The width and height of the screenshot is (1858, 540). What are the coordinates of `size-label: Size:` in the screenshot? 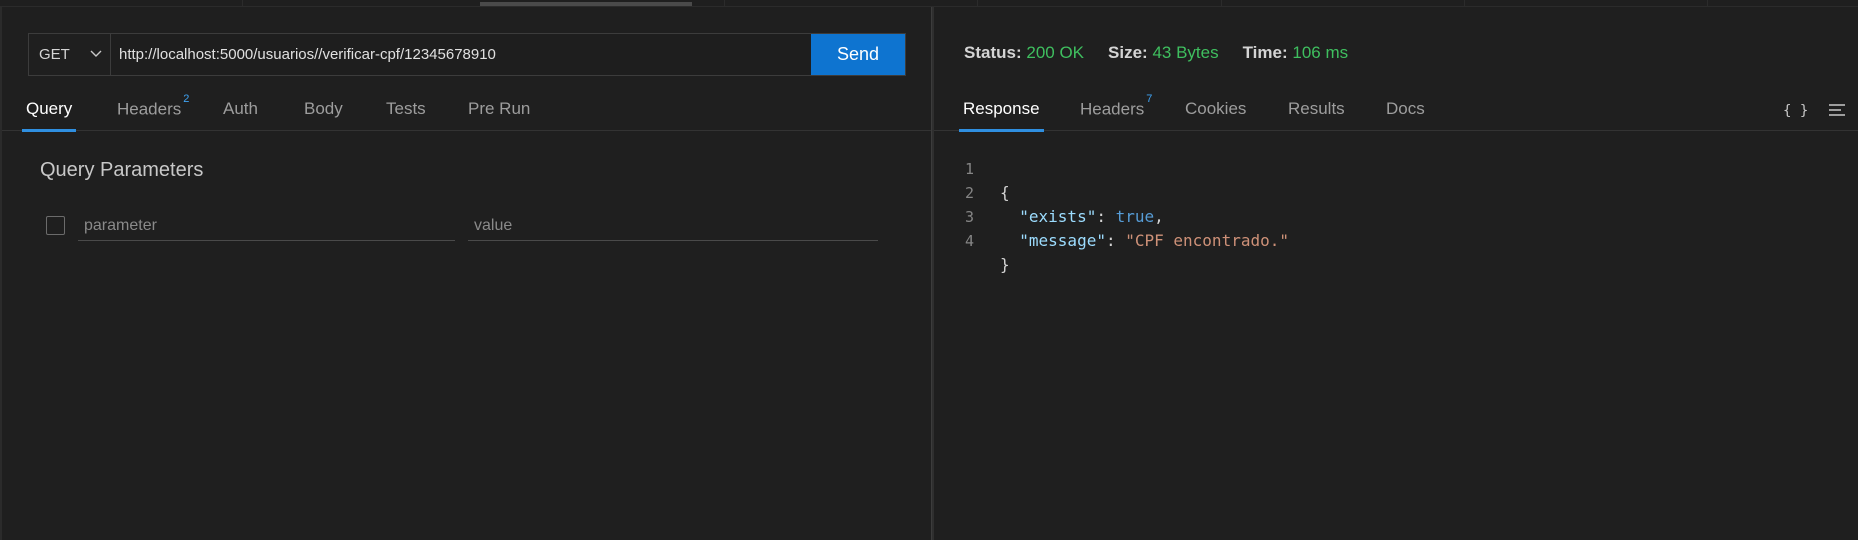 It's located at (1128, 52).